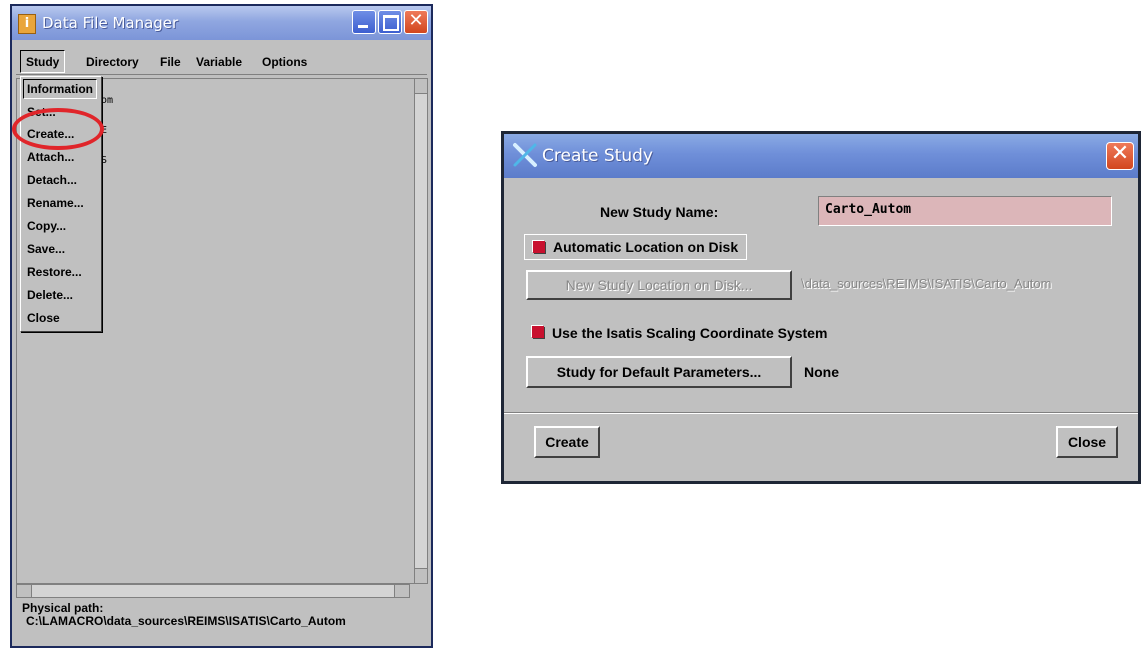  I want to click on scroll-right-arrow-icon, so click(401, 591).